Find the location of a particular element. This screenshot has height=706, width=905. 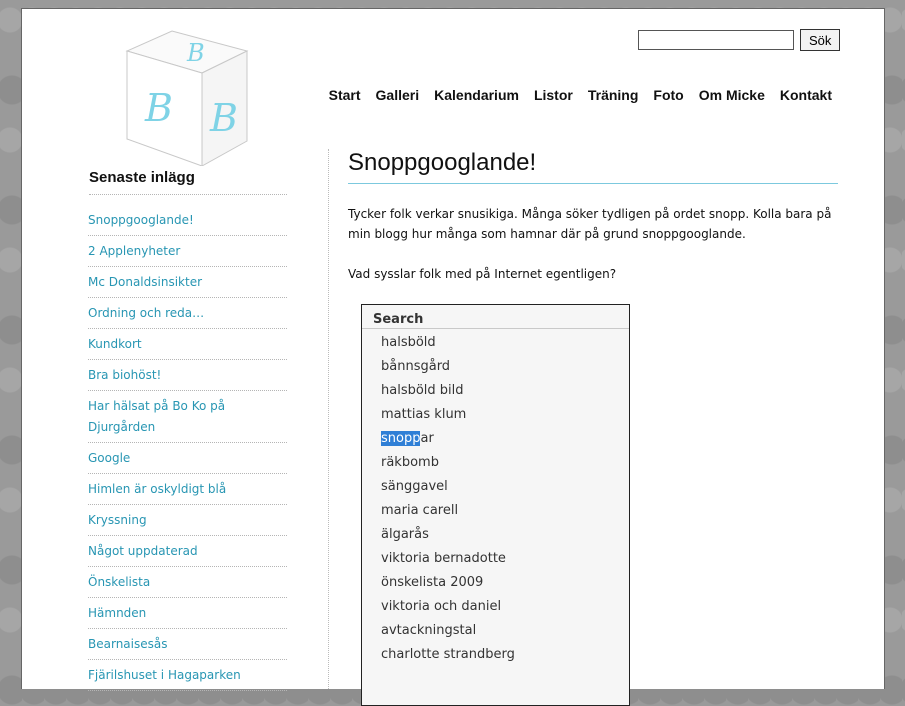

nav-kontakt: Kontakt is located at coordinates (806, 95).